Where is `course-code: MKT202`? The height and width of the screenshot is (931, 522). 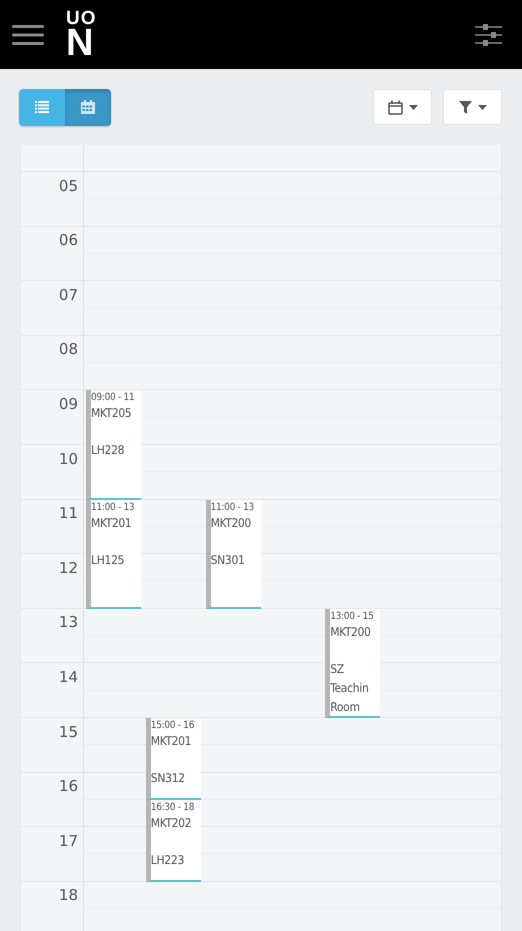
course-code: MKT202 is located at coordinates (171, 823).